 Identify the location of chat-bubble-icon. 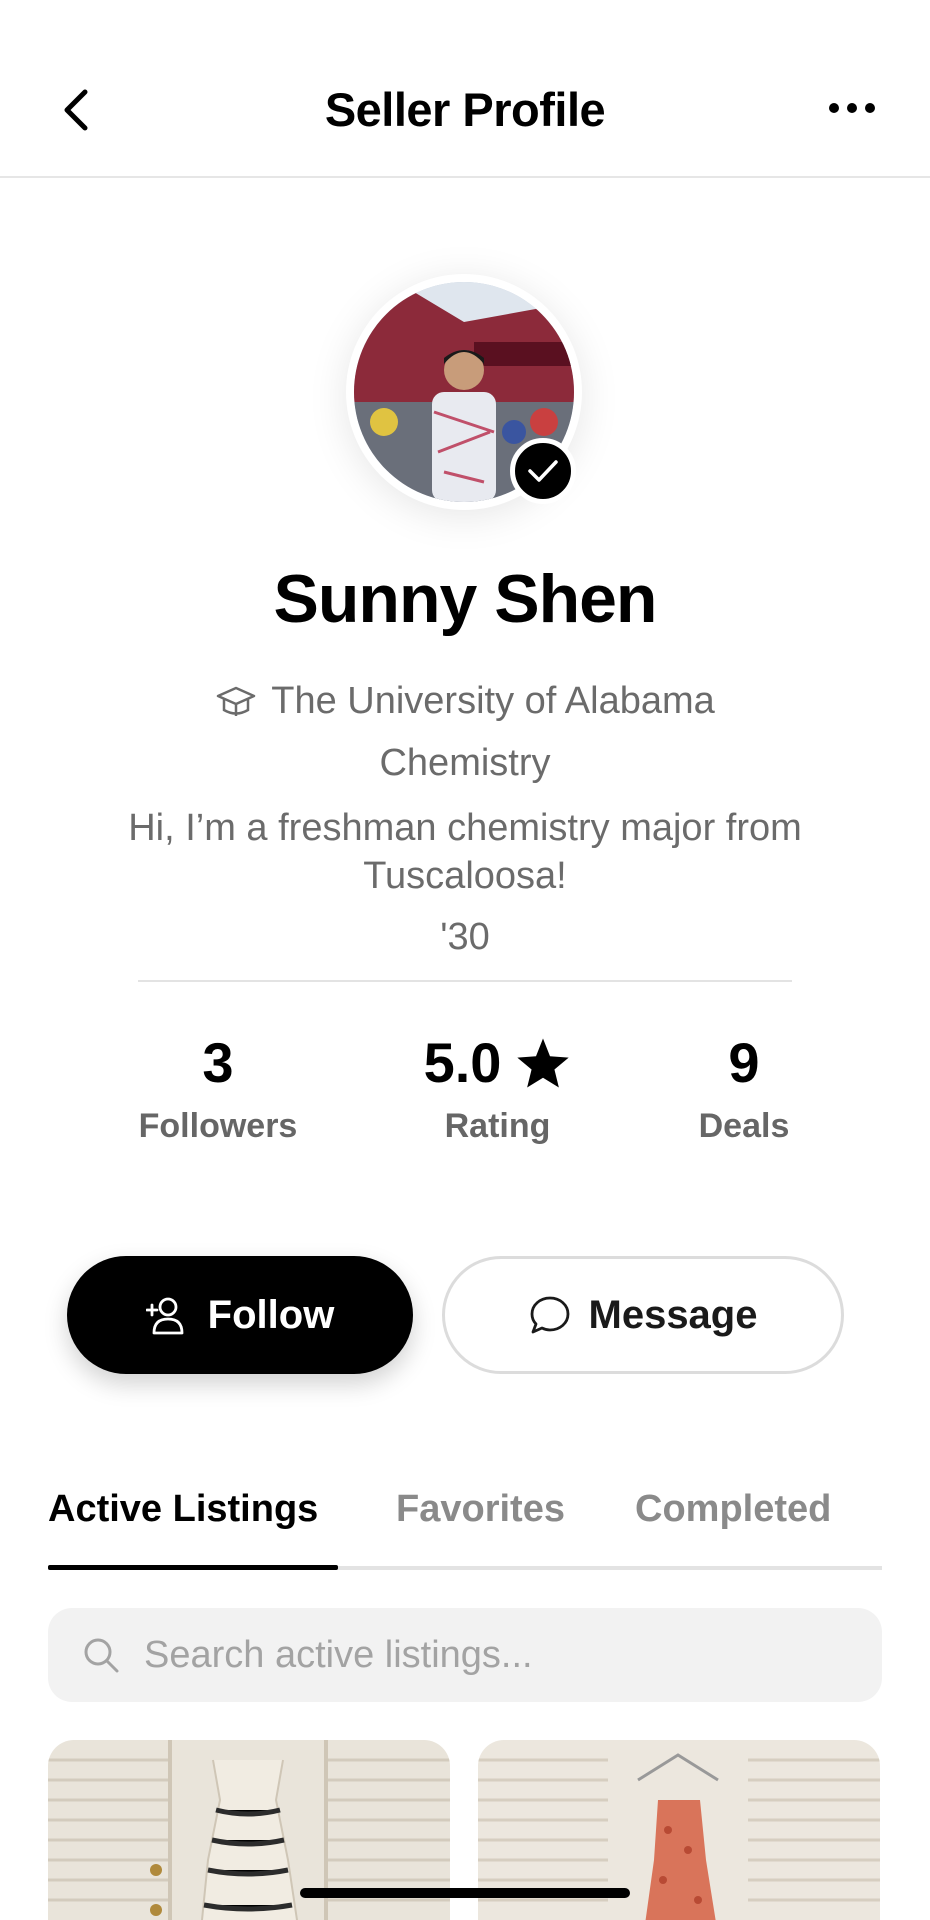
(549, 1315).